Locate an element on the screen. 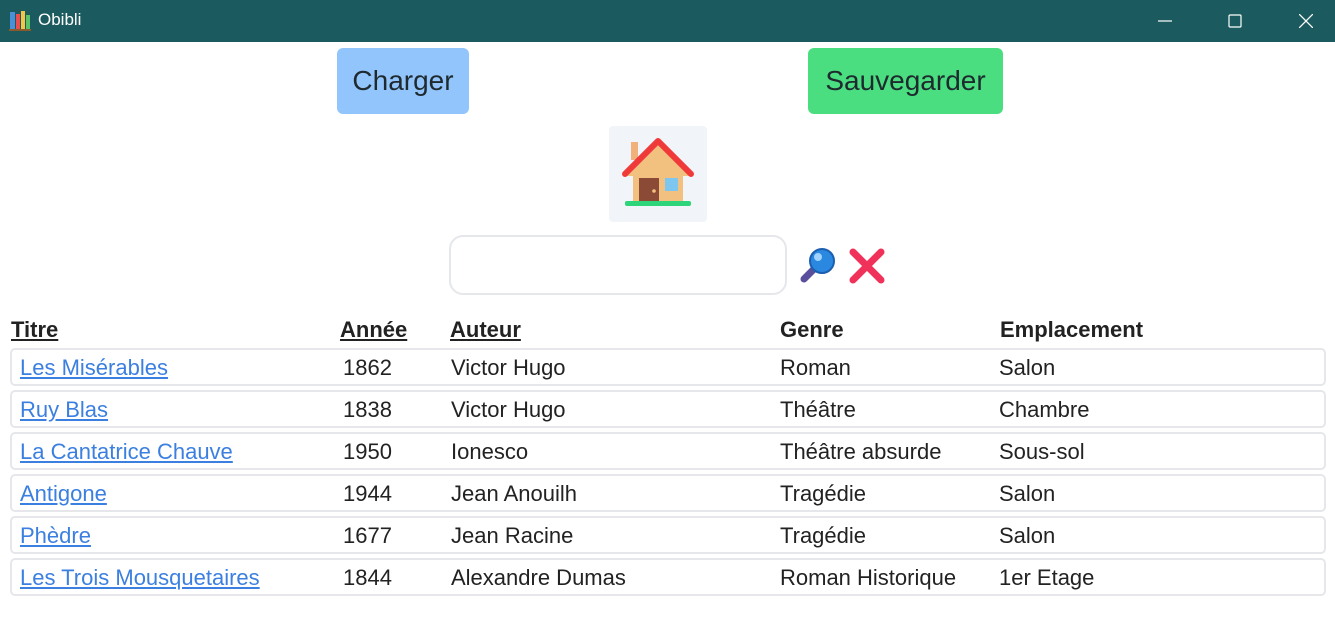 This screenshot has height=619, width=1335. book-location: Sous-sol is located at coordinates (1042, 451).